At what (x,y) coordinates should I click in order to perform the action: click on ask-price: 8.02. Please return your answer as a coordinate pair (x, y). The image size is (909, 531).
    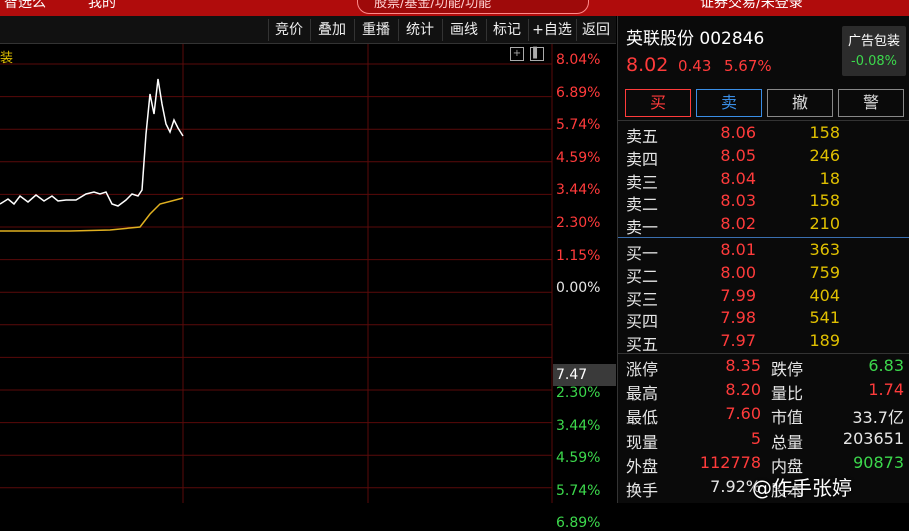
    Looking at the image, I should click on (738, 224).